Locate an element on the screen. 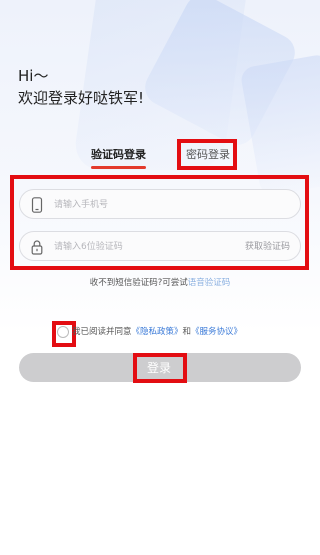  agreement-prefix: 我已阅读并同意 is located at coordinates (102, 332).